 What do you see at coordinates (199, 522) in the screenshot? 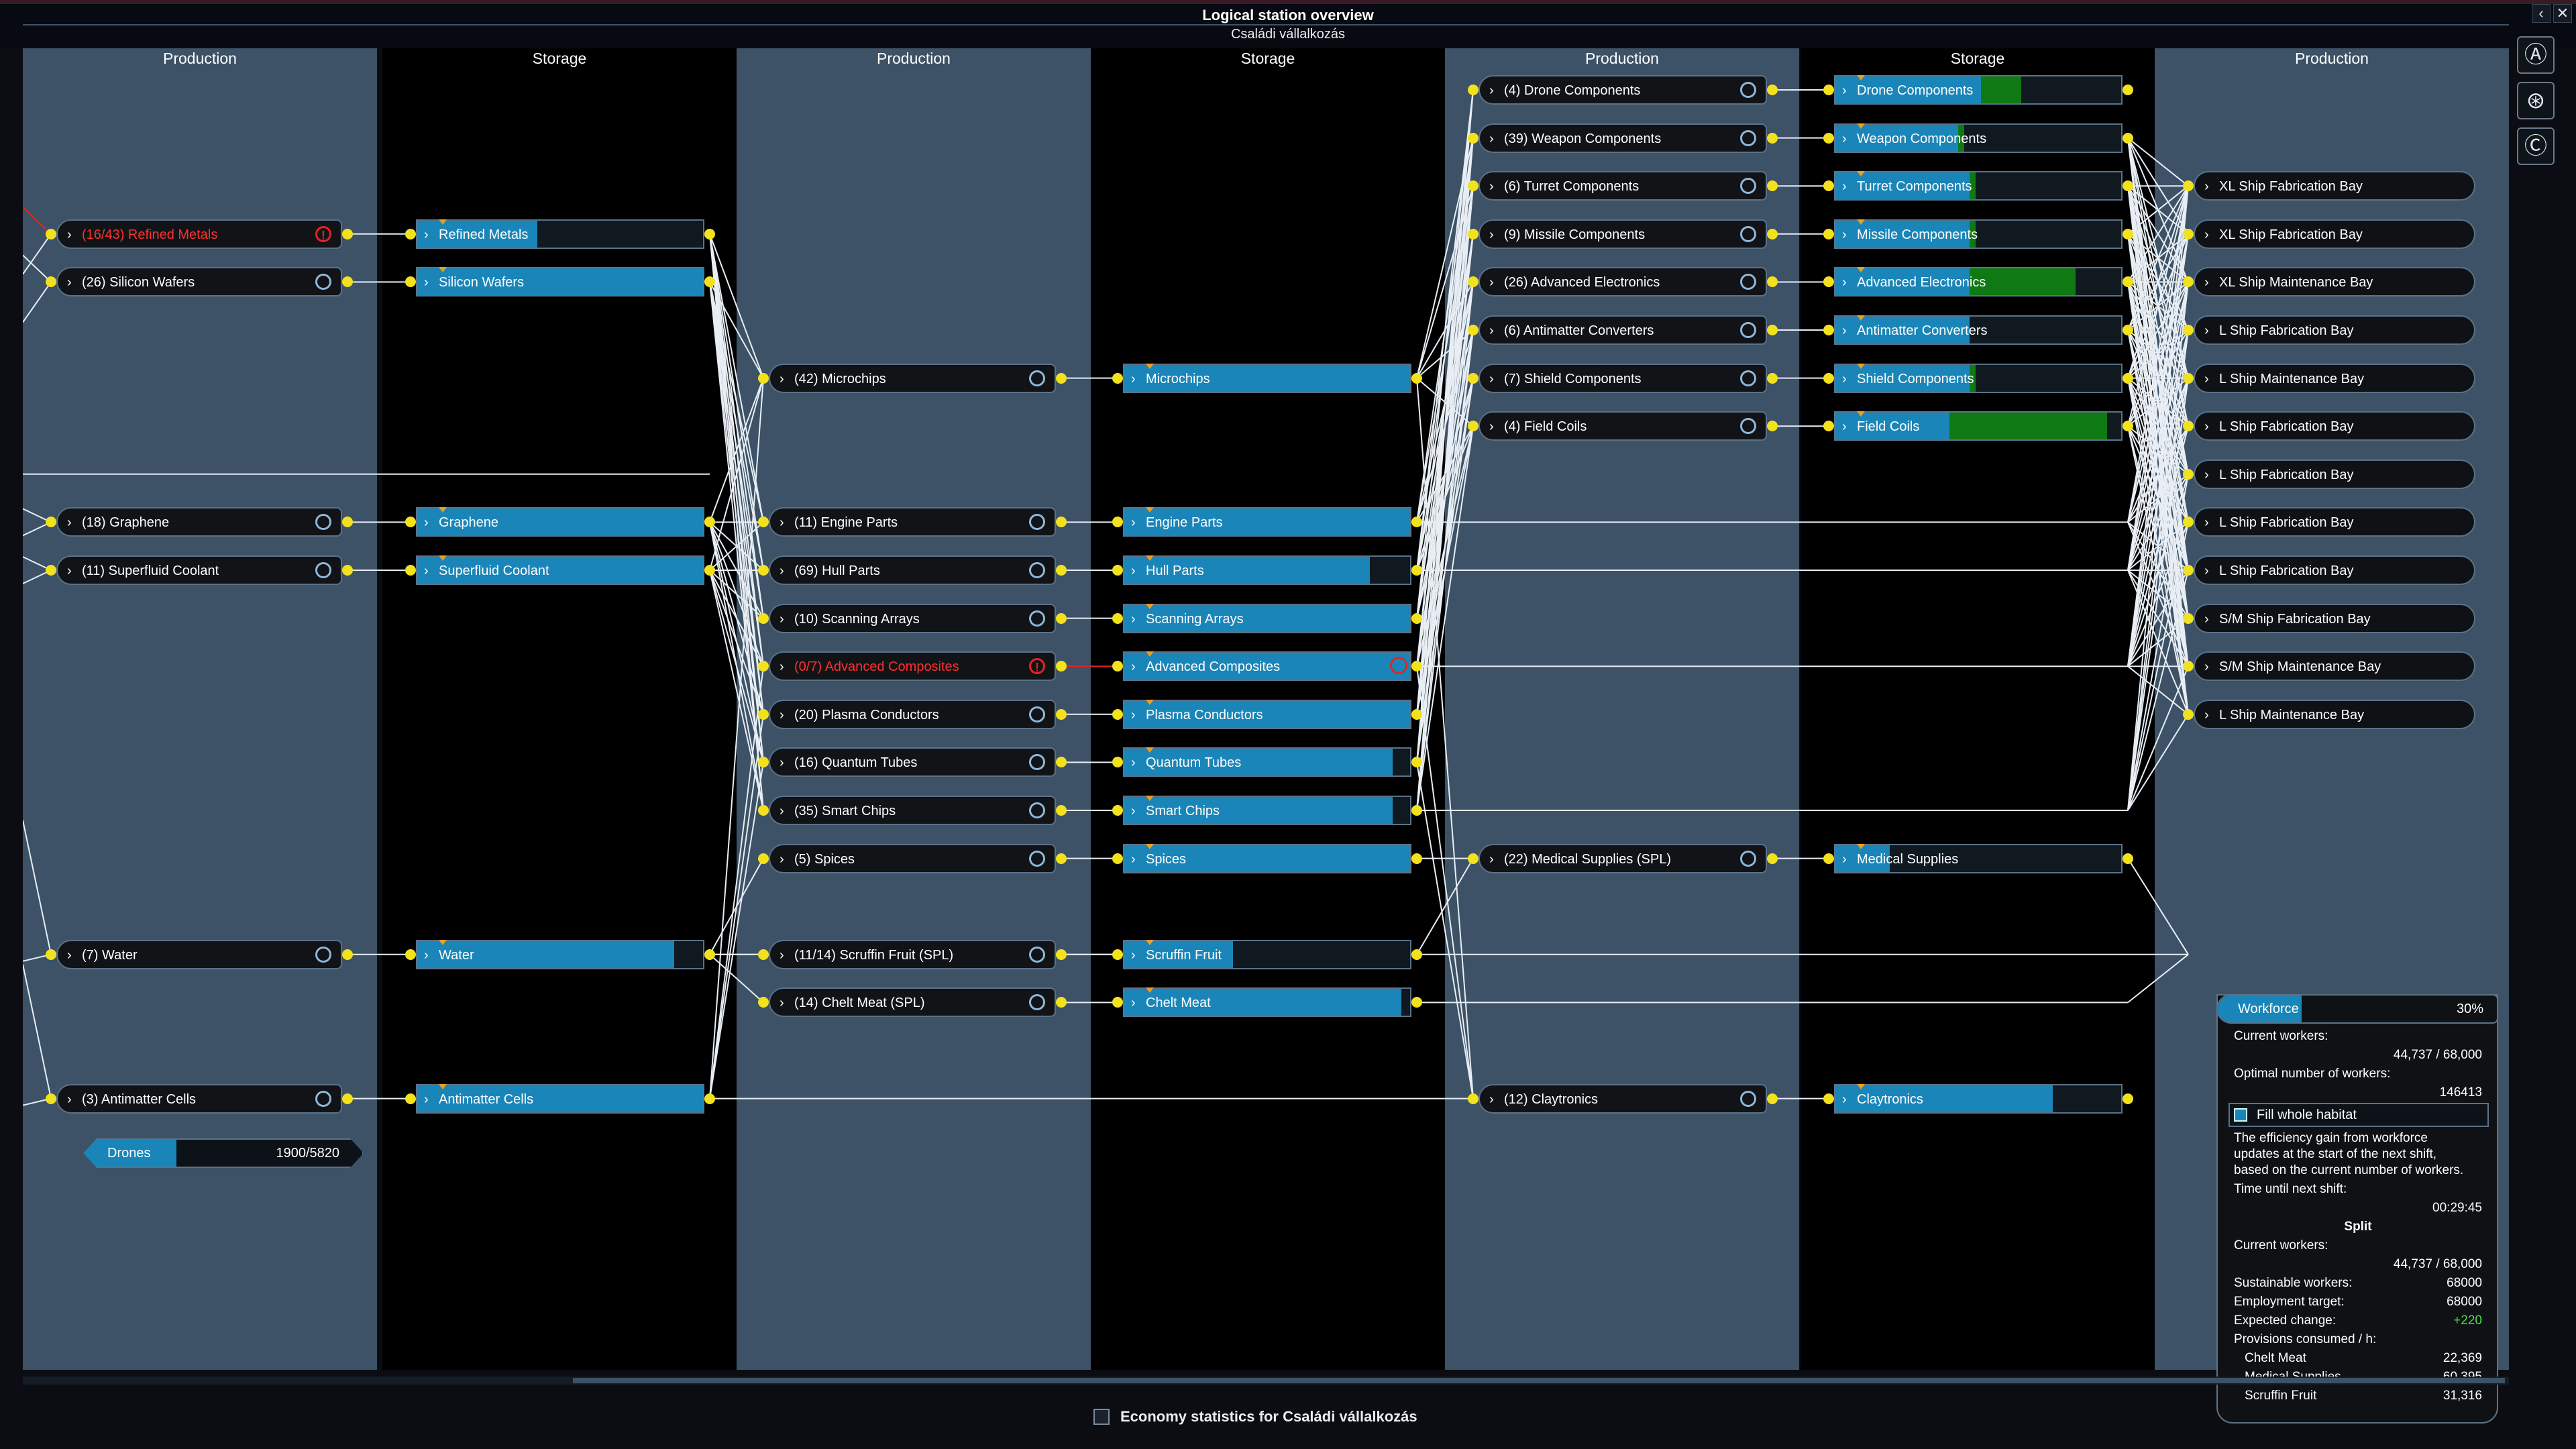
I see `production-module: › (18) Graphene` at bounding box center [199, 522].